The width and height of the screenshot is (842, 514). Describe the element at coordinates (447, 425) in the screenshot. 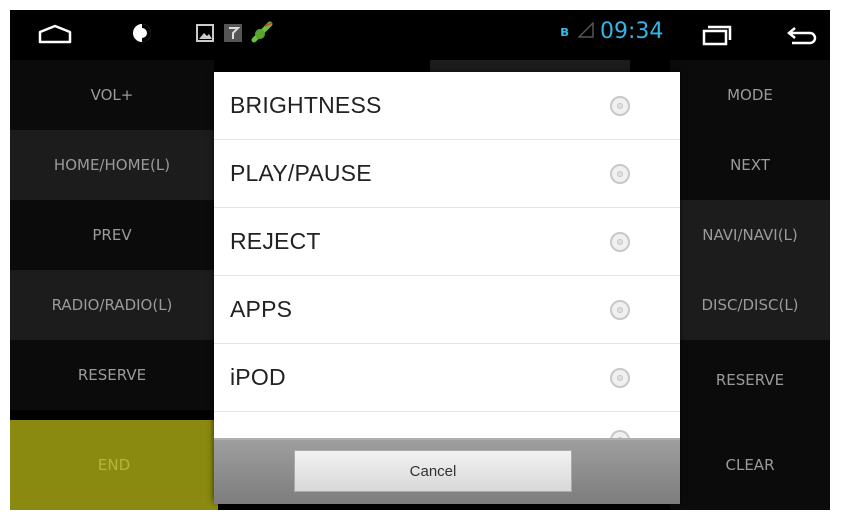

I see `list-item-partial` at that location.